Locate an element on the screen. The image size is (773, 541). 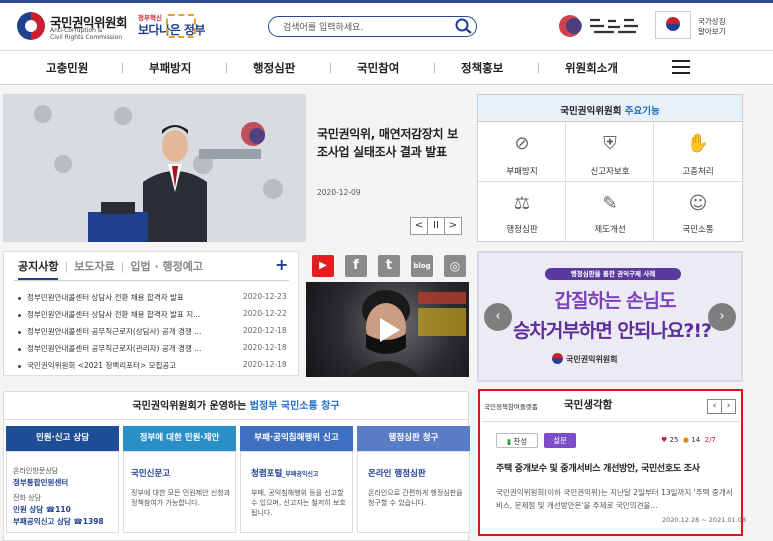
channel-text: 전화 상담 is located at coordinates (27, 498).